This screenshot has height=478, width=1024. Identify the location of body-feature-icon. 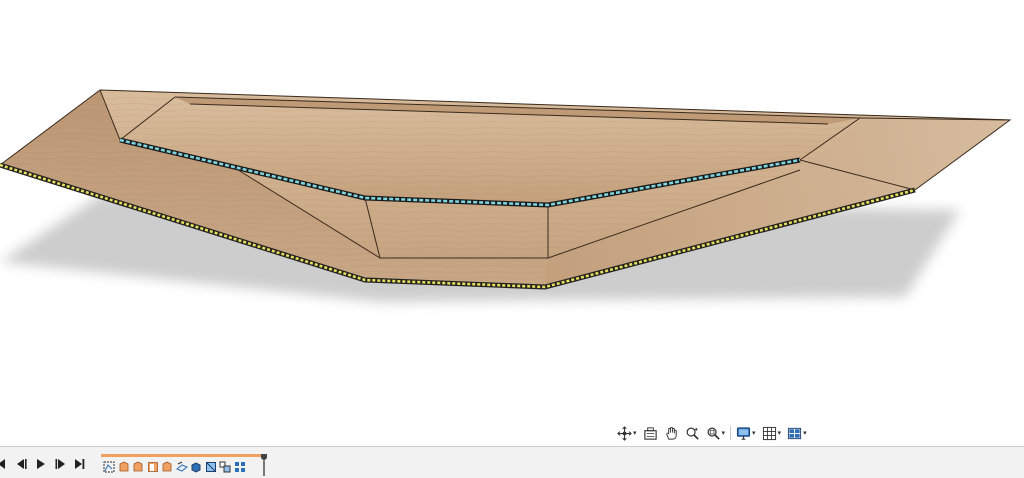
(196, 467).